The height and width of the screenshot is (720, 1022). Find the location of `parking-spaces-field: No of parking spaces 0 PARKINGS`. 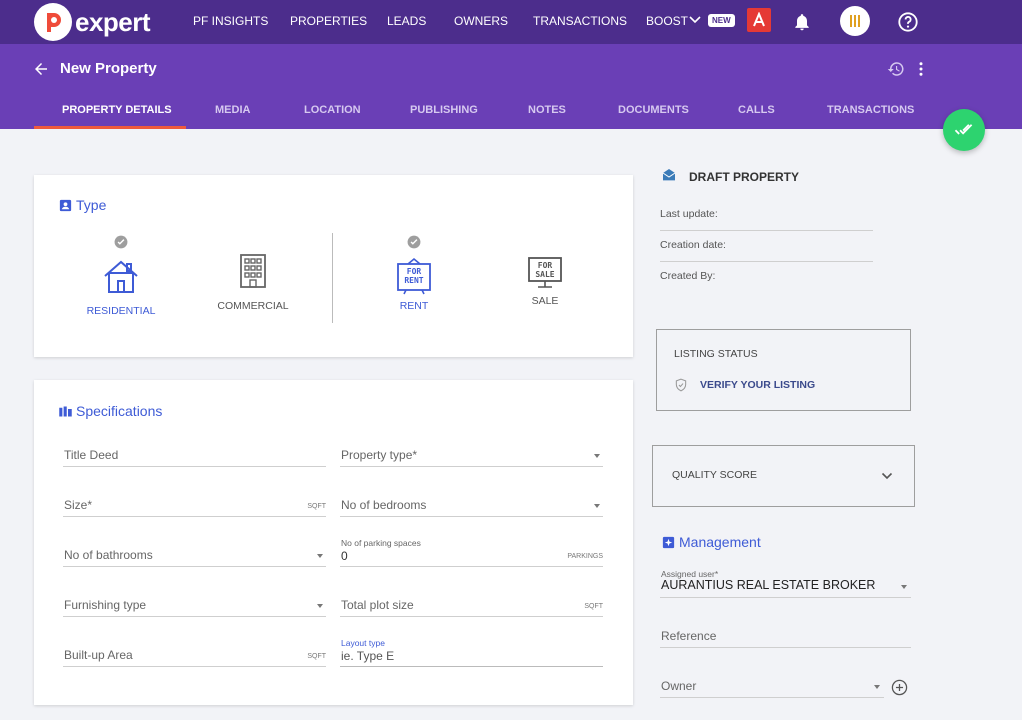

parking-spaces-field: No of parking spaces 0 PARKINGS is located at coordinates (471, 550).